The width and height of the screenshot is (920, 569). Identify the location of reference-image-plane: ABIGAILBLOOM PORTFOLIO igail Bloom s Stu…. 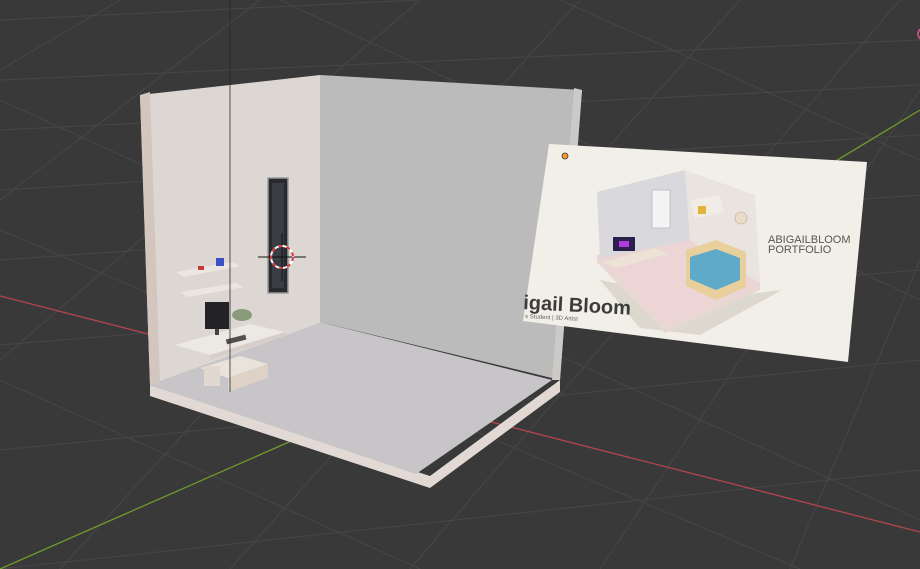
(695, 253).